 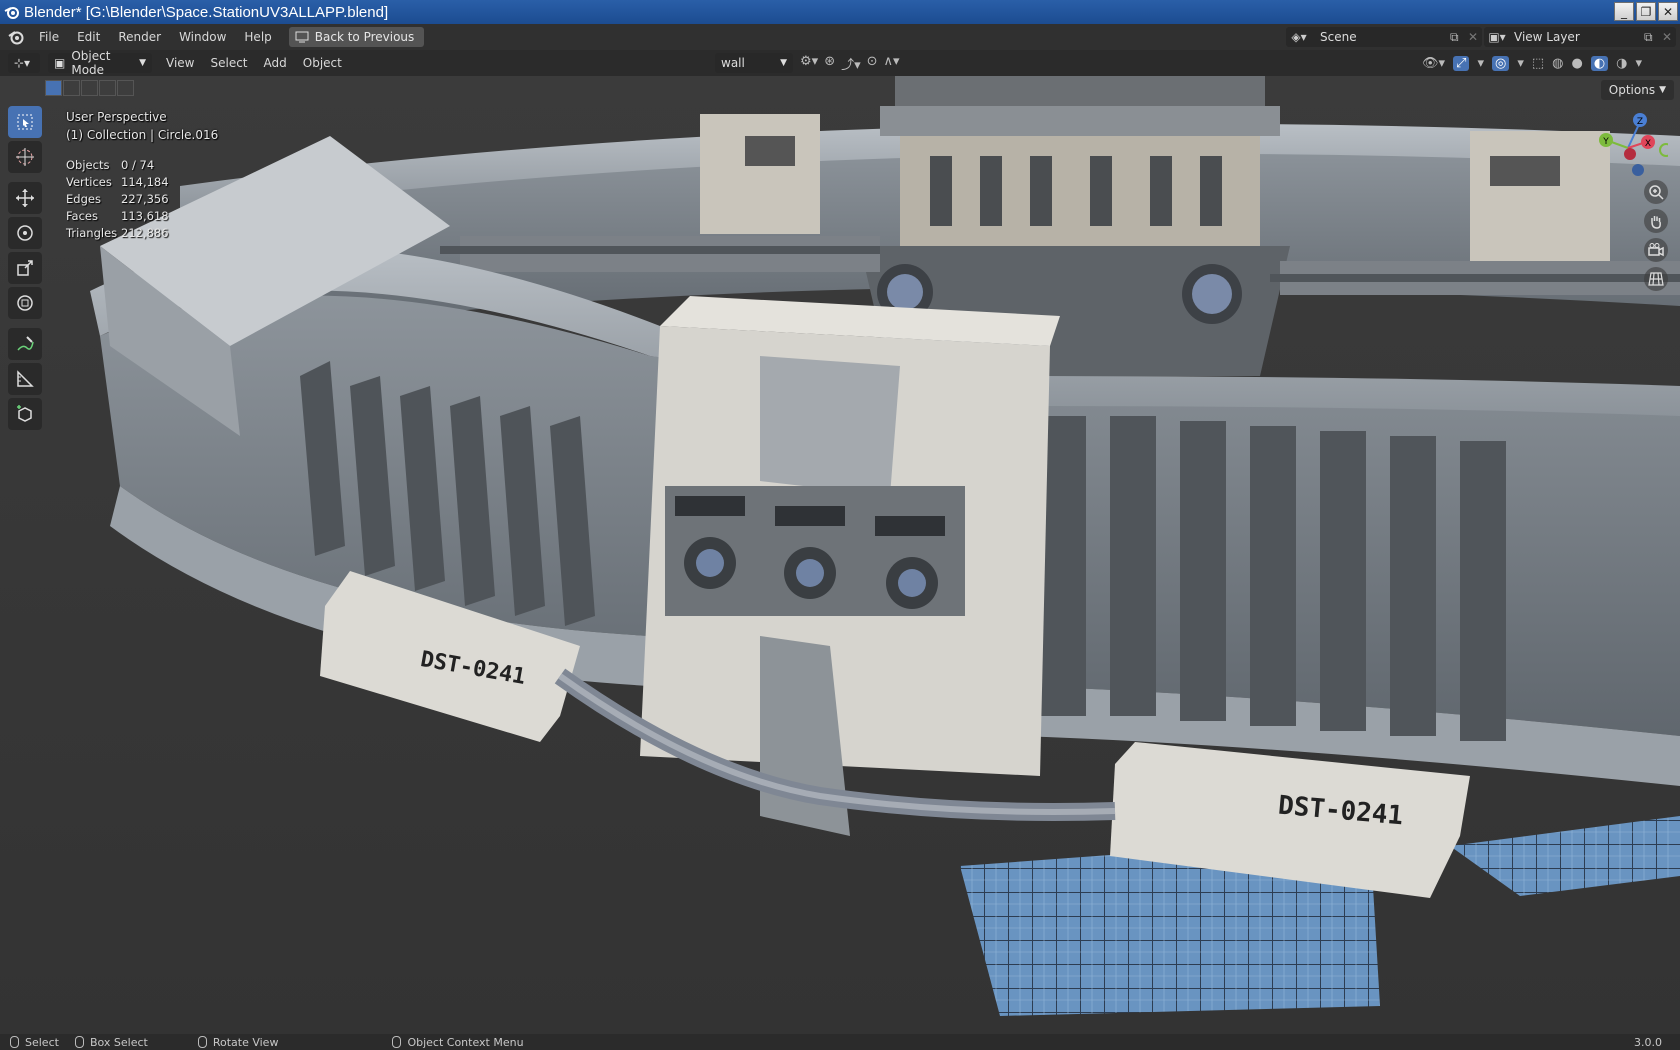 What do you see at coordinates (1480, 63) in the screenshot?
I see `gizmo-dropdown-icon: ▾` at bounding box center [1480, 63].